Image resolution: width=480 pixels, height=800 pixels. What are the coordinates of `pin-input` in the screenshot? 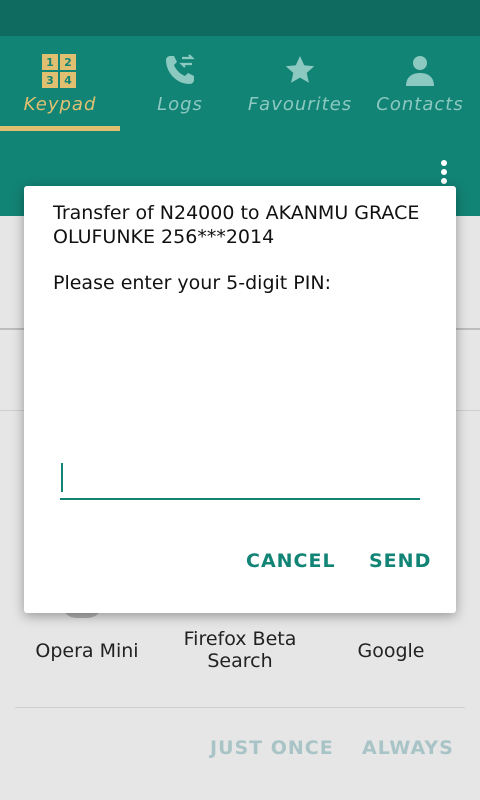 It's located at (240, 479).